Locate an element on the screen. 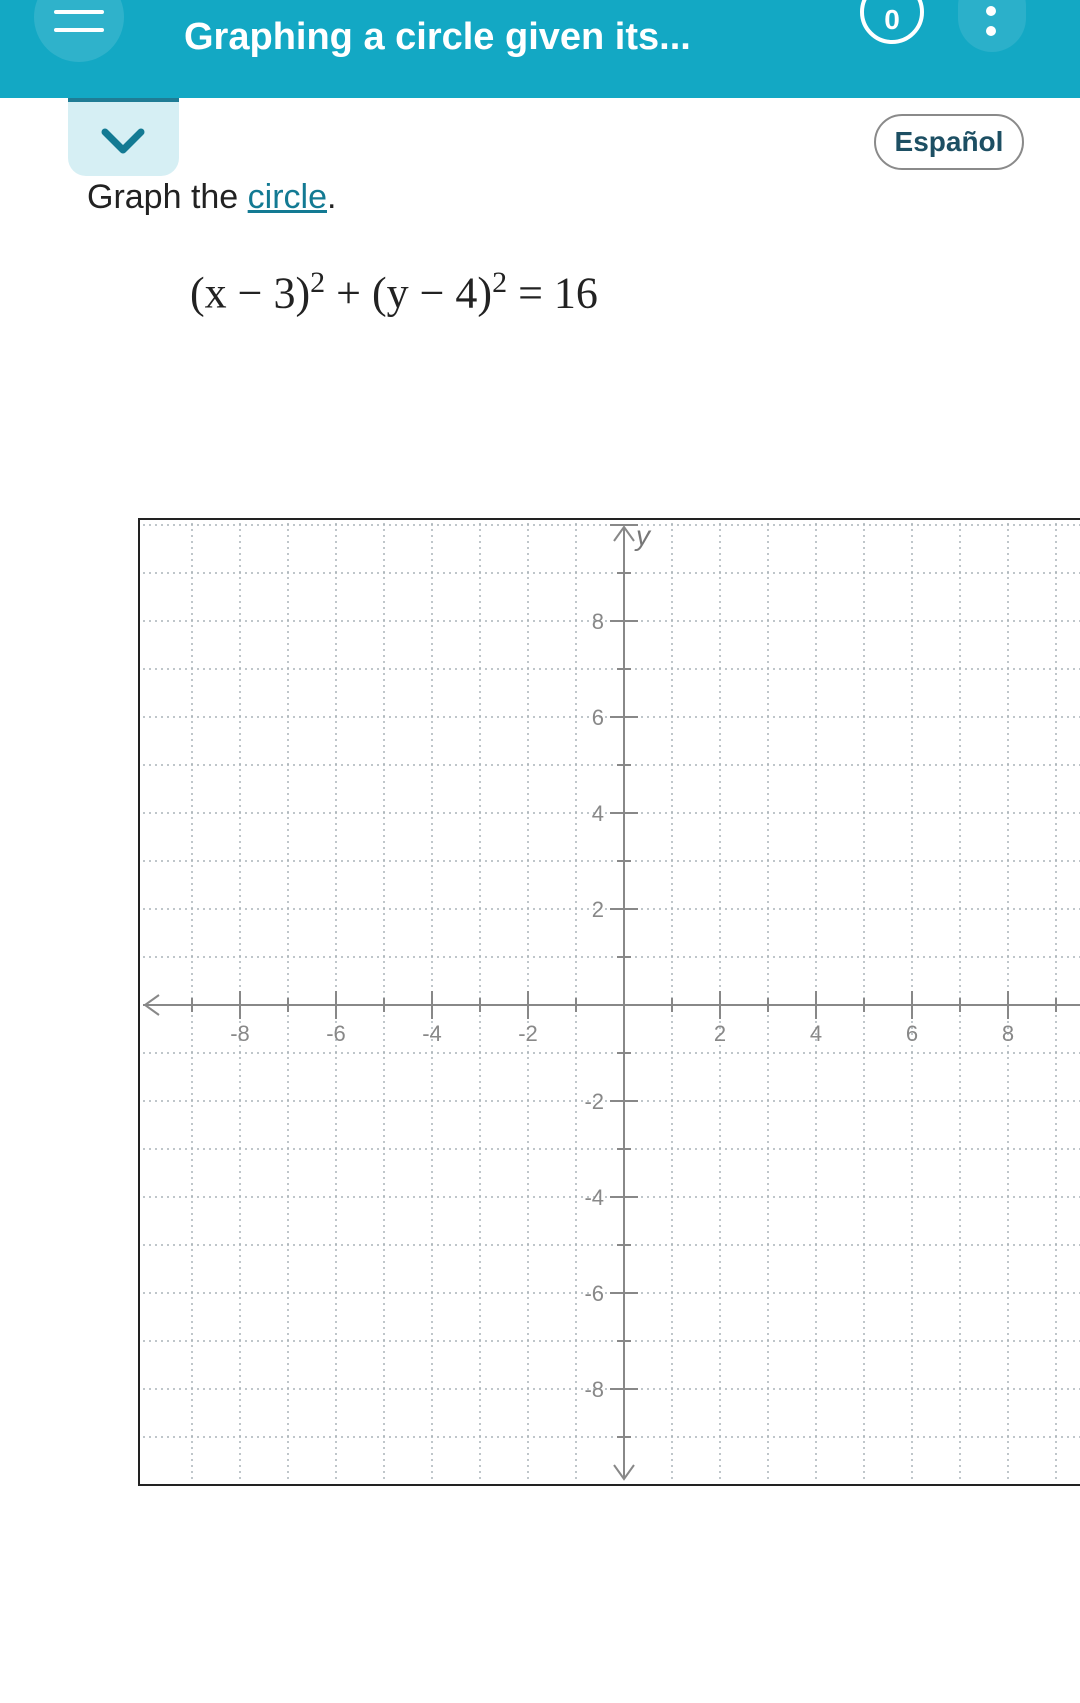 The height and width of the screenshot is (1703, 1080). prompt-period: . is located at coordinates (332, 197).